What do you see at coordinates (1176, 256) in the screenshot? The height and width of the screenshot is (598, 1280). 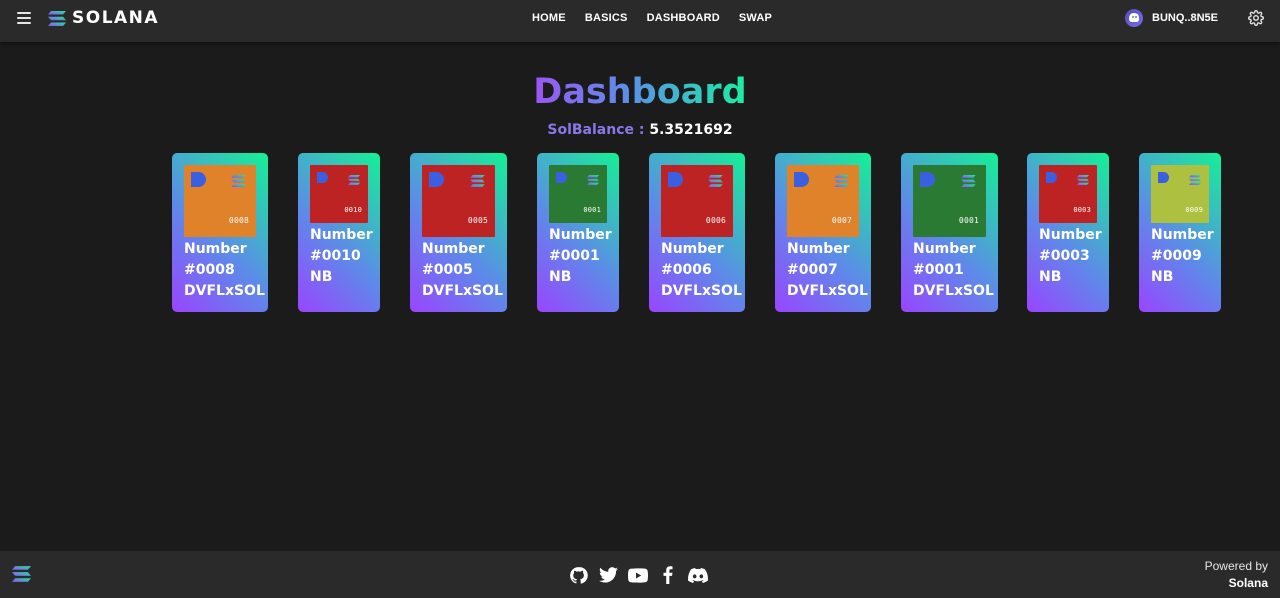 I see `nft-number: #0009` at bounding box center [1176, 256].